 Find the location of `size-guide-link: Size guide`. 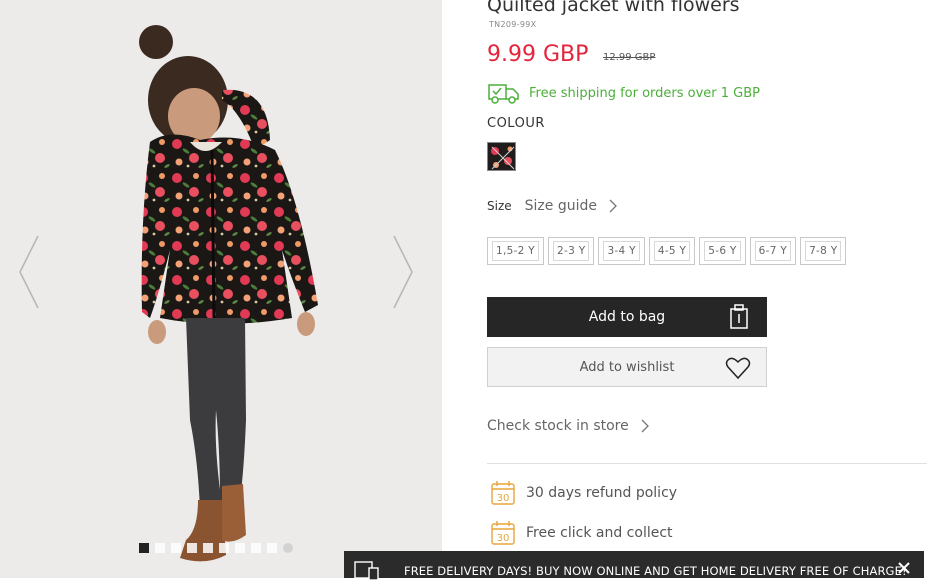

size-guide-link: Size guide is located at coordinates (561, 206).